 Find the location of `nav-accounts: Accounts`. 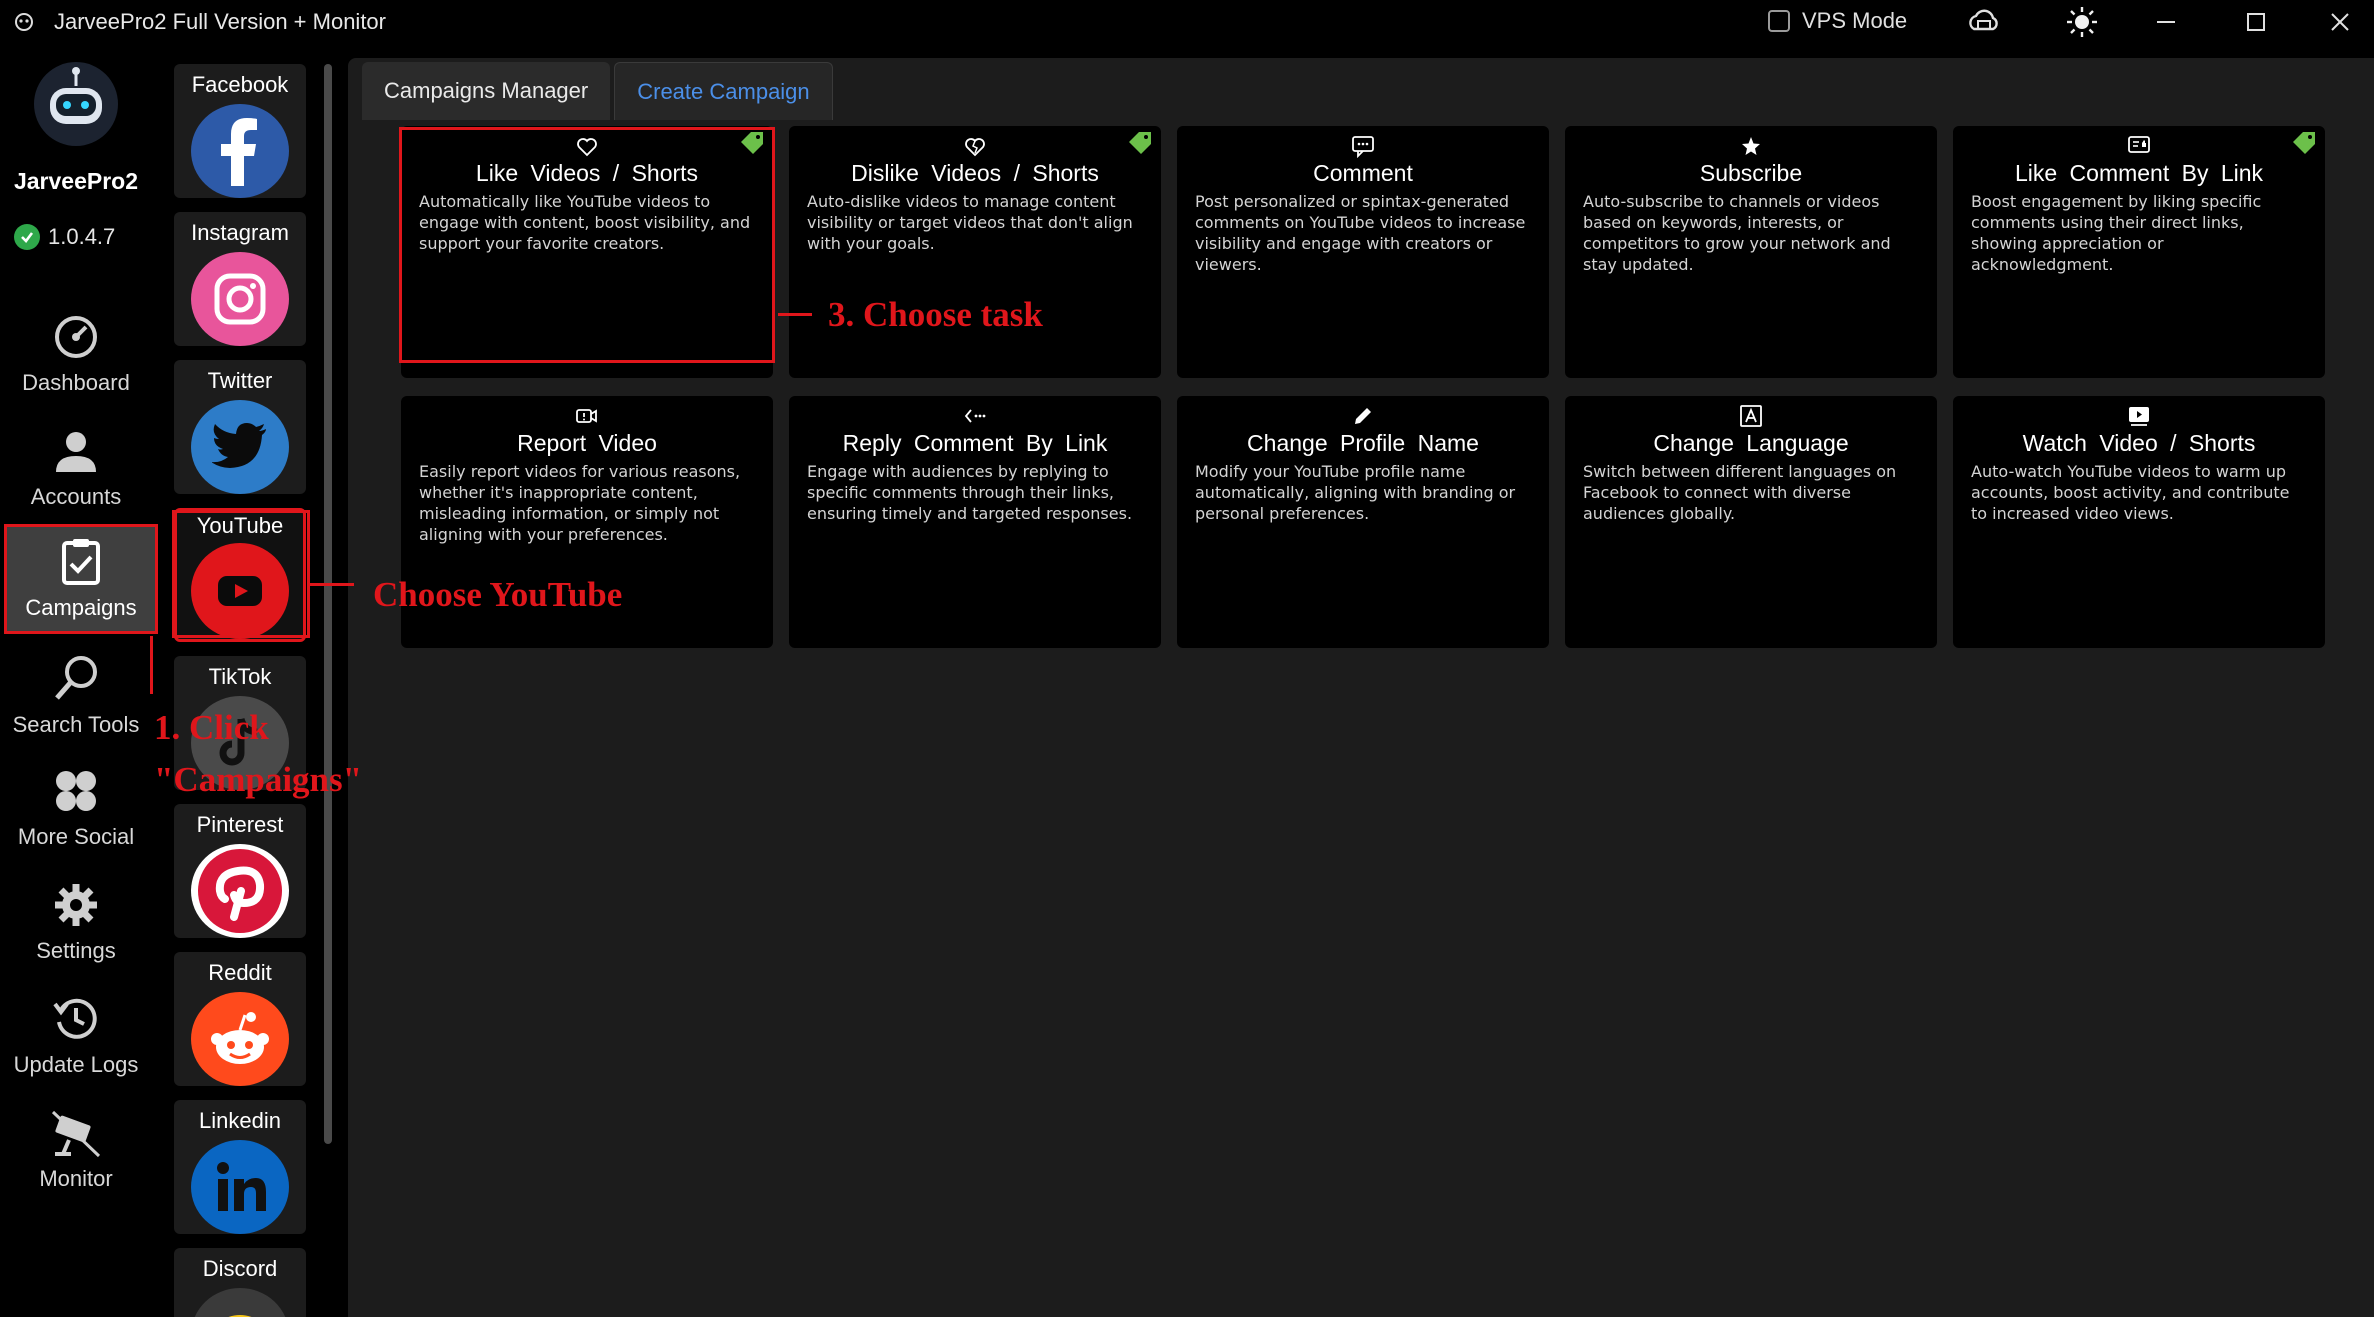

nav-accounts: Accounts is located at coordinates (76, 469).